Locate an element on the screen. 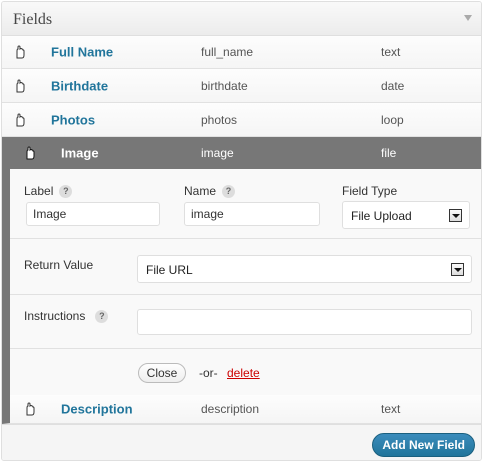 The height and width of the screenshot is (463, 484). label-caption-text: Label is located at coordinates (39, 191).